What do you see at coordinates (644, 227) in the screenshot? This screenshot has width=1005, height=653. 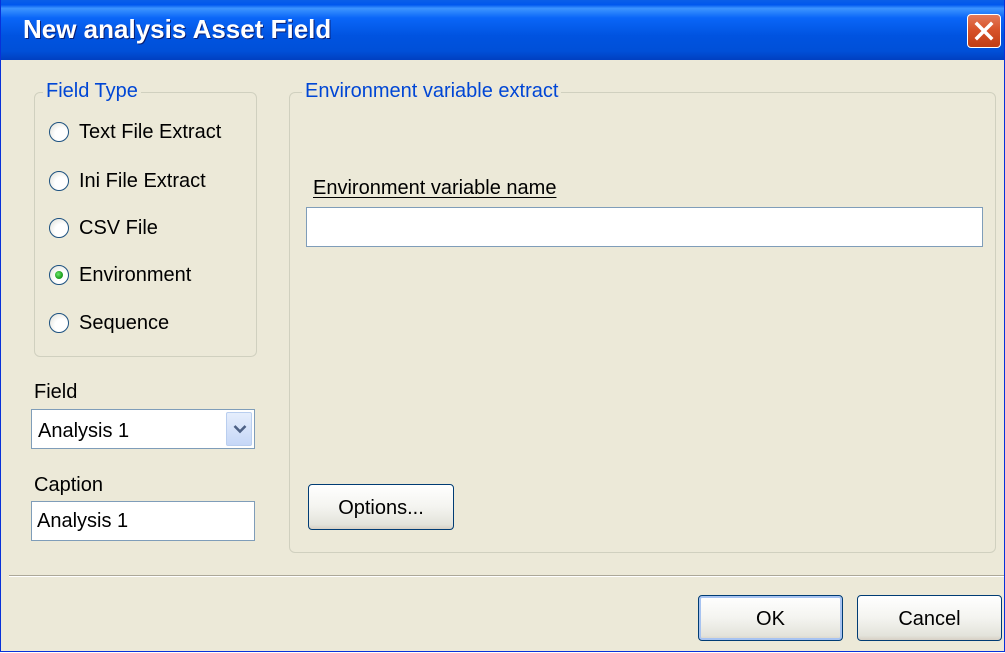 I see `environment-variable-name-input` at bounding box center [644, 227].